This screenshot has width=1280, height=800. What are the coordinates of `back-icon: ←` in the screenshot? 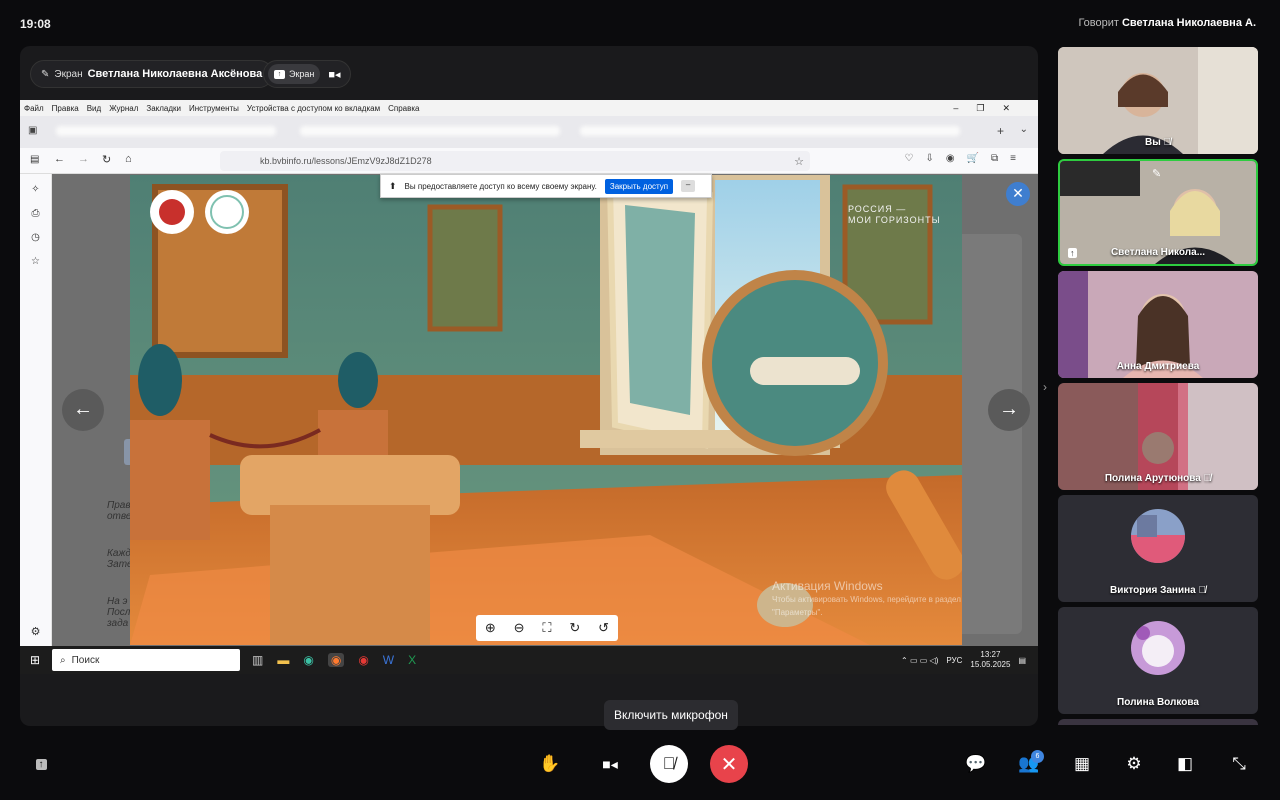 It's located at (59, 159).